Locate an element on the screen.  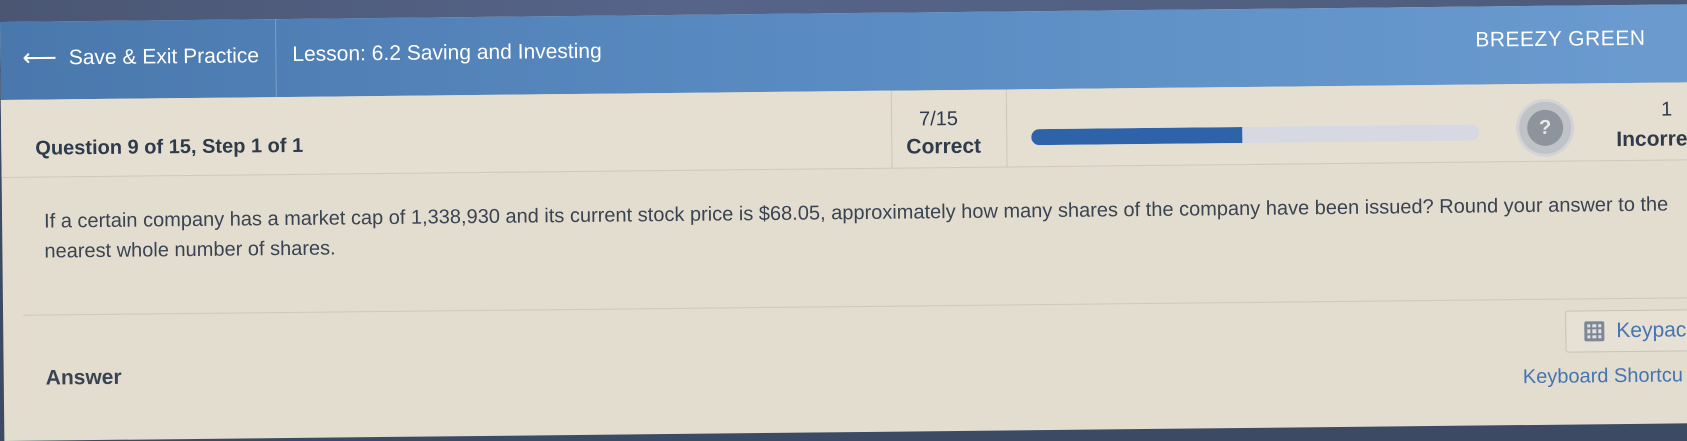
help-button: ? is located at coordinates (1545, 128).